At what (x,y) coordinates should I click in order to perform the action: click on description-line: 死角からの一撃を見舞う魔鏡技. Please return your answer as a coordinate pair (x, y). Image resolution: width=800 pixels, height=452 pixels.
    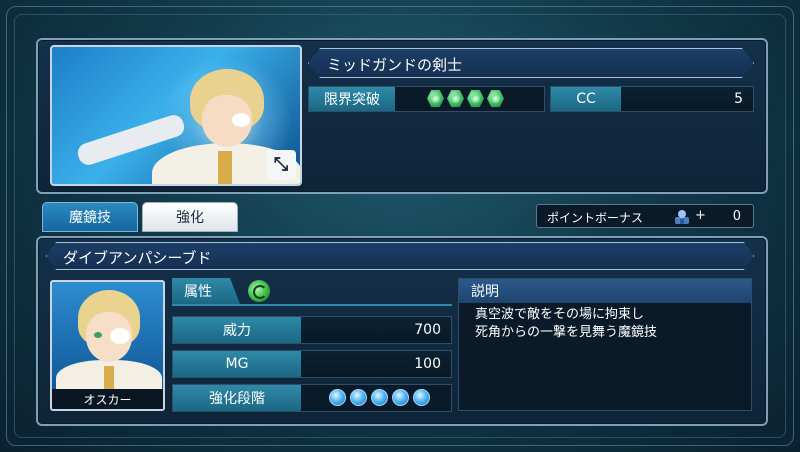
    Looking at the image, I should click on (566, 332).